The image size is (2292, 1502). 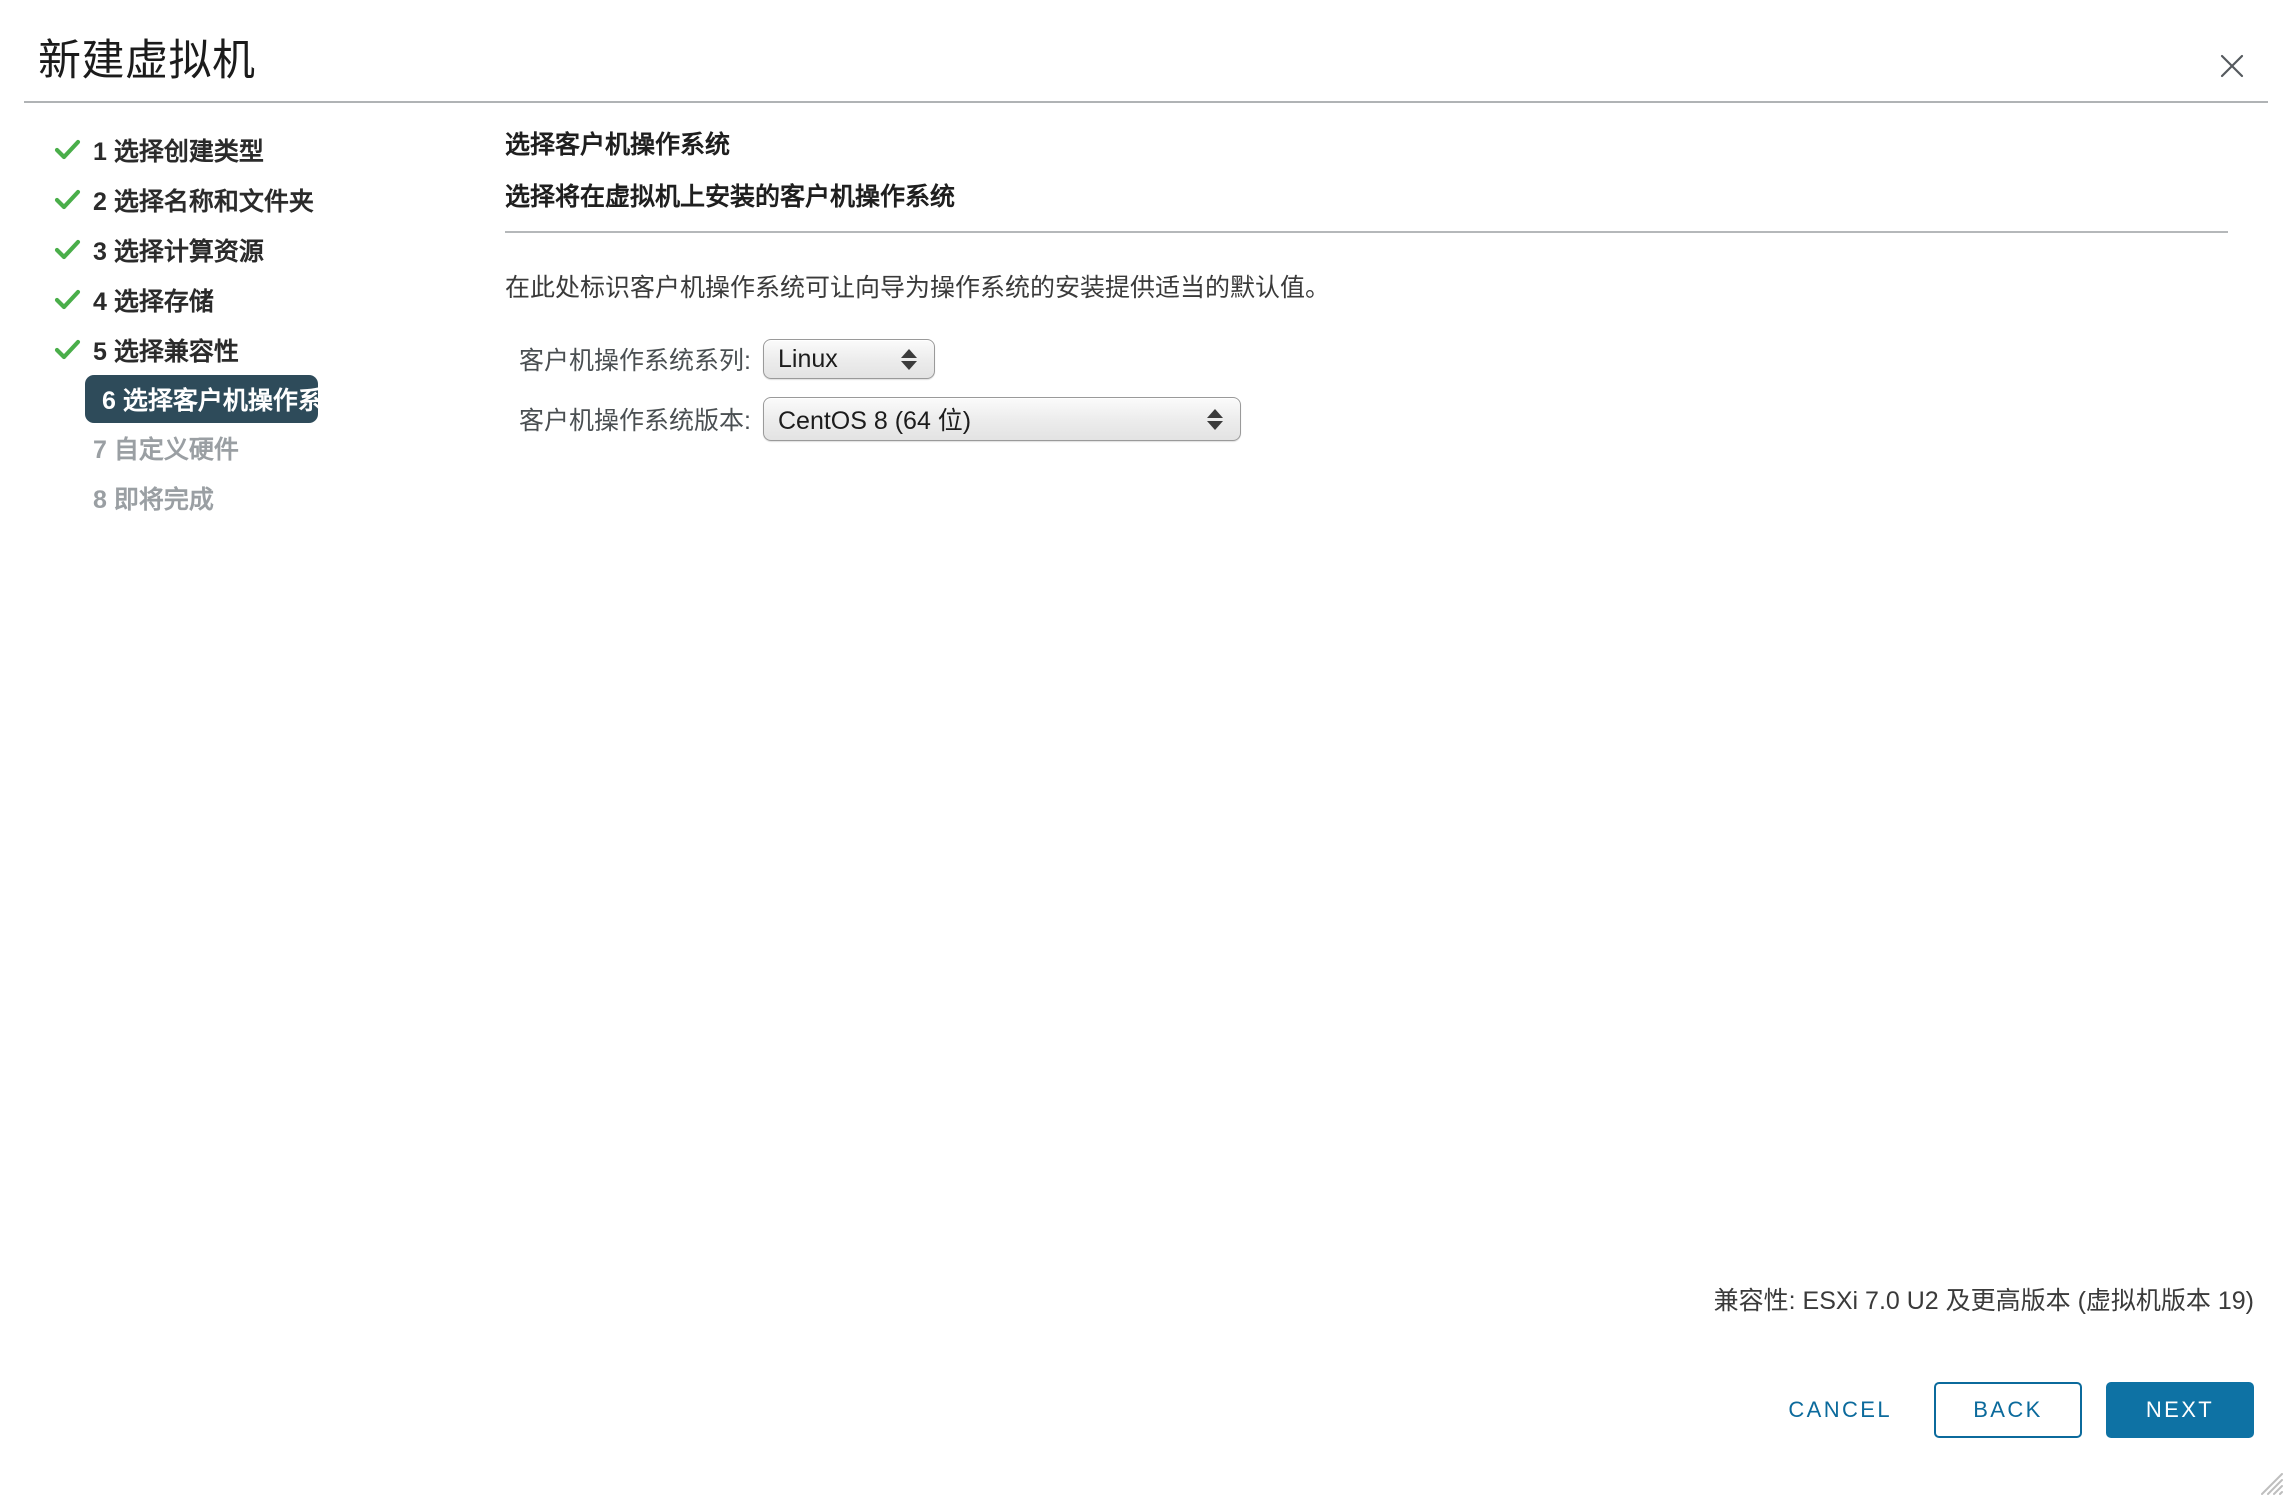 I want to click on sidebar-step-label: 6 选择客户机操作系统, so click(x=225, y=401).